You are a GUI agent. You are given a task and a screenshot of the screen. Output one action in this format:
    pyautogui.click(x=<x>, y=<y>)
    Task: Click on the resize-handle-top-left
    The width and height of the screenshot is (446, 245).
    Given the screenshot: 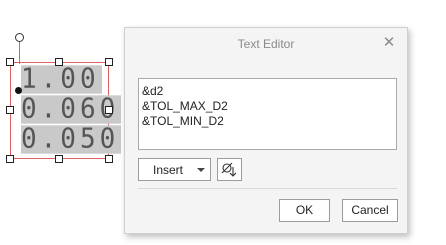 What is the action you would take?
    pyautogui.click(x=10, y=62)
    